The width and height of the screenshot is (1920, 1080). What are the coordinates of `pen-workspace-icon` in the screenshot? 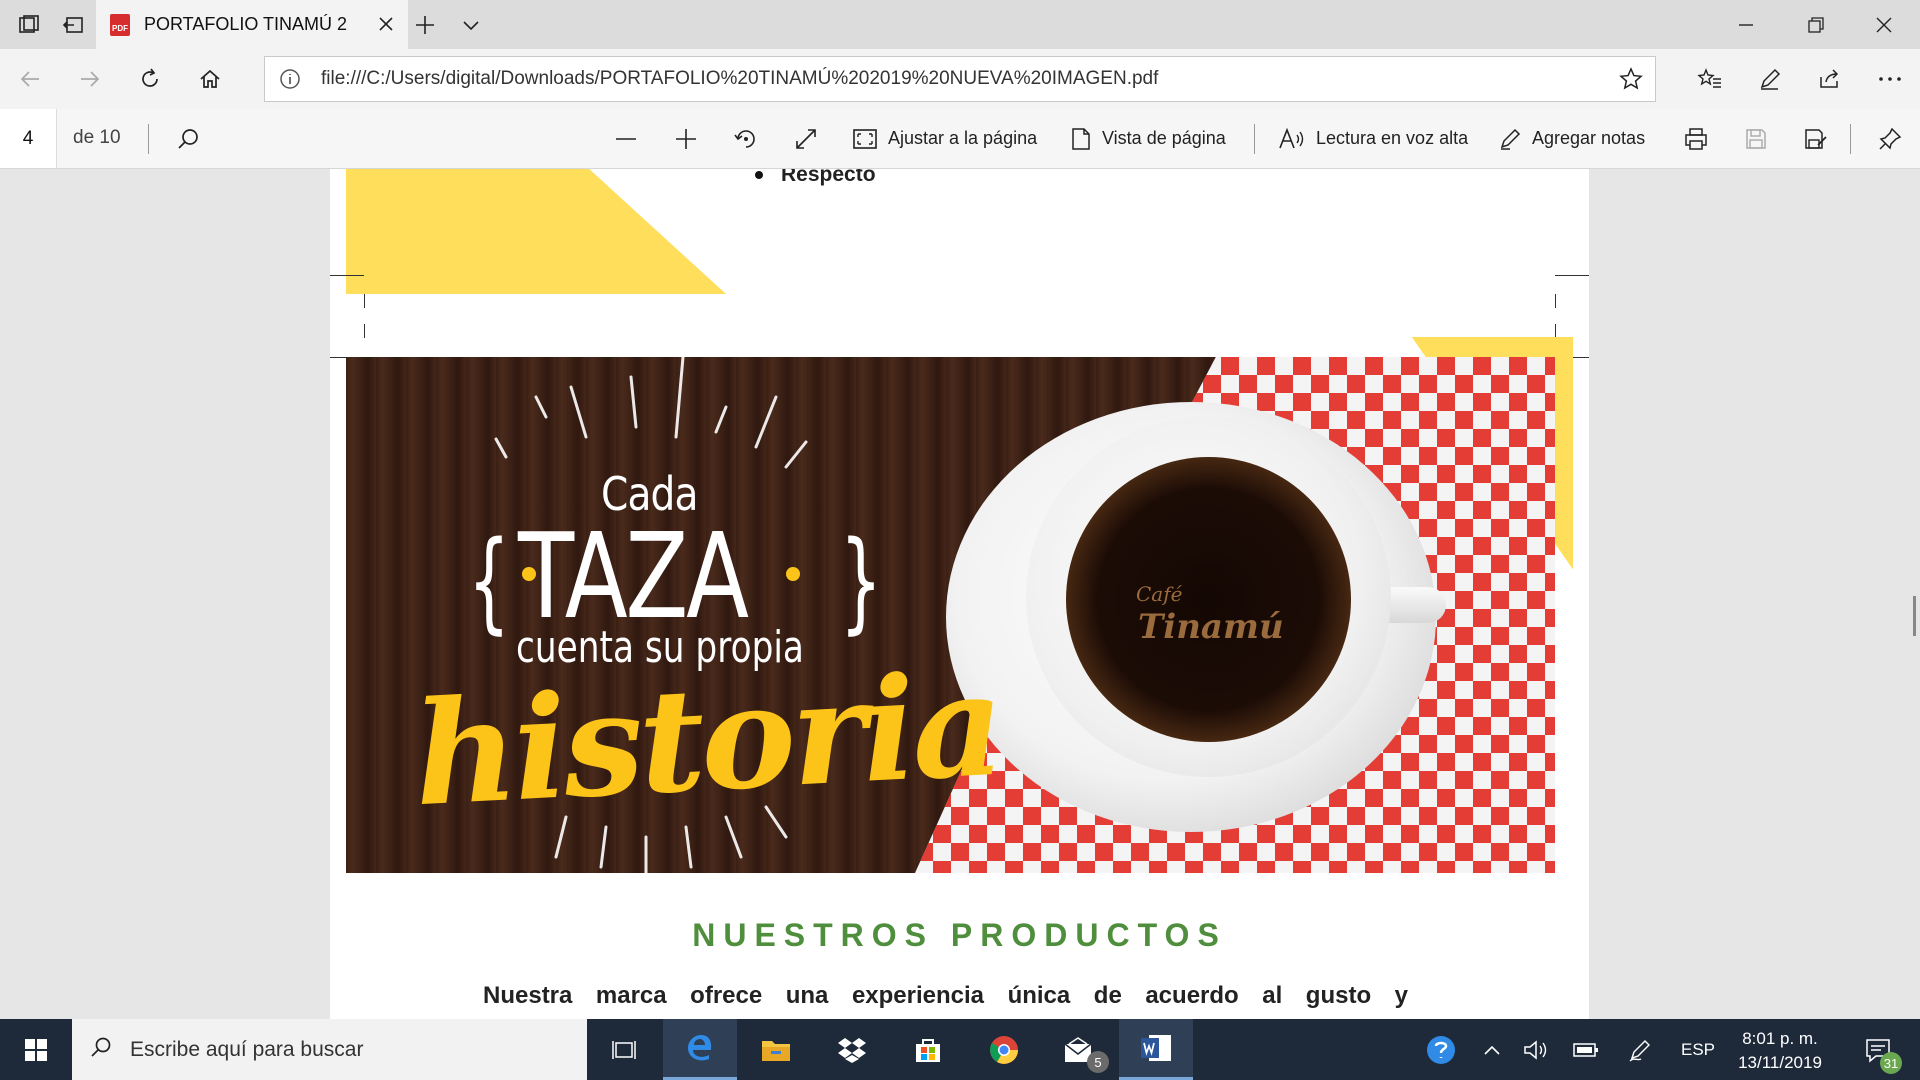 It's located at (1640, 1049).